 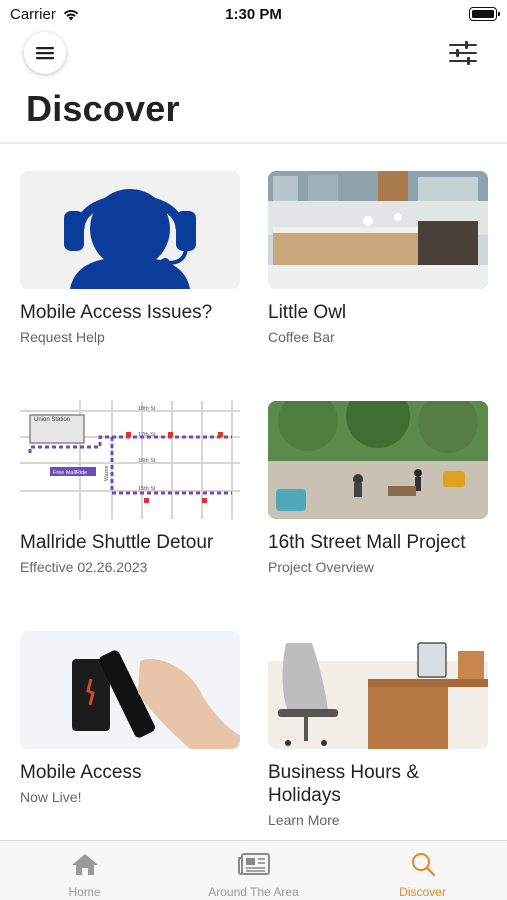 What do you see at coordinates (422, 892) in the screenshot?
I see `tab-label: Discover` at bounding box center [422, 892].